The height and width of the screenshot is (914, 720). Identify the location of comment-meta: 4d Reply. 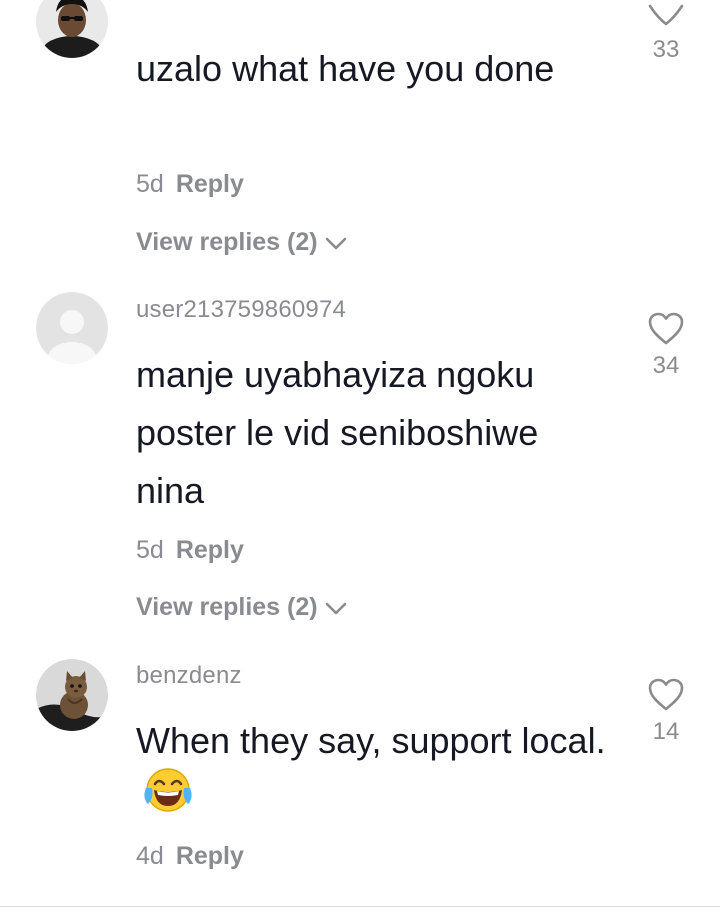
(190, 856).